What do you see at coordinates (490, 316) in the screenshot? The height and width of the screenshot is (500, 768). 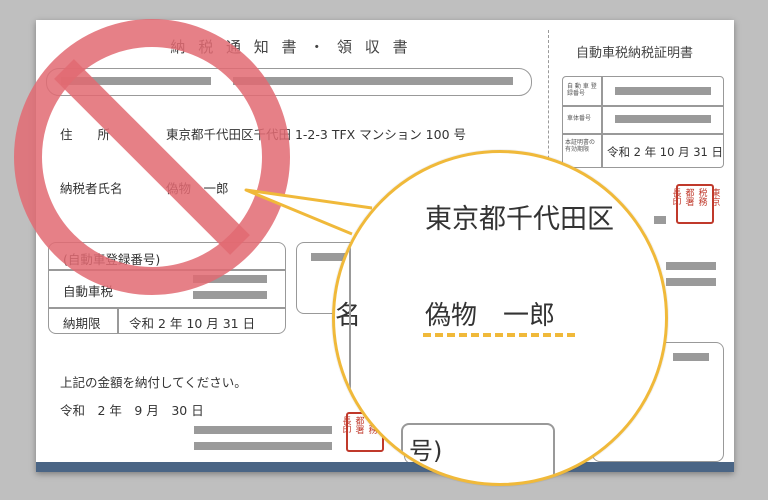 I see `zoomed-name: 偽物 一郎` at bounding box center [490, 316].